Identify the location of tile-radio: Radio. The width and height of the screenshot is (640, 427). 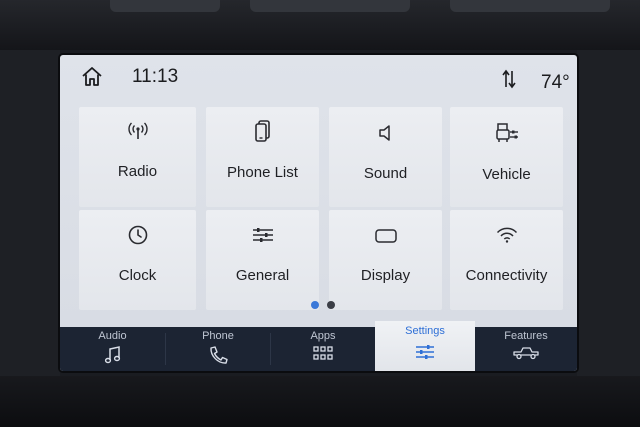
(137, 157).